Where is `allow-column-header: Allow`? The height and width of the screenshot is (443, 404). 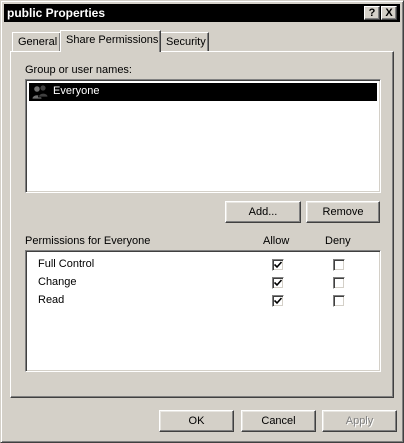
allow-column-header: Allow is located at coordinates (276, 241).